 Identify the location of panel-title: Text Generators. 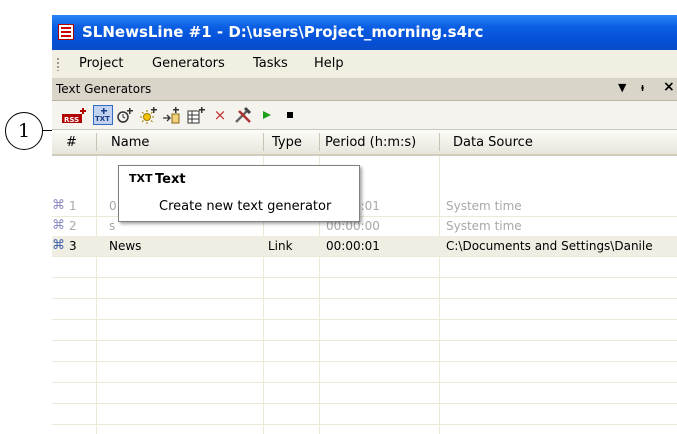
(104, 89).